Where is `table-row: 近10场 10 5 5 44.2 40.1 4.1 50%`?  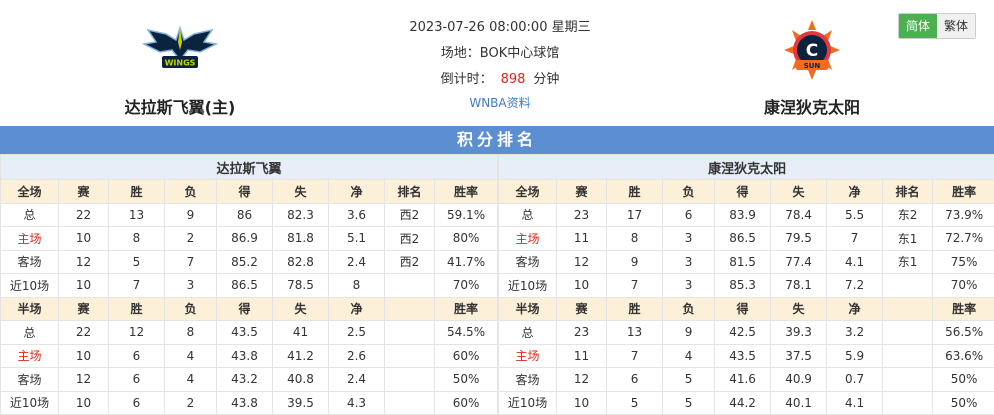 table-row: 近10场 10 5 5 44.2 40.1 4.1 50% is located at coordinates (746, 402).